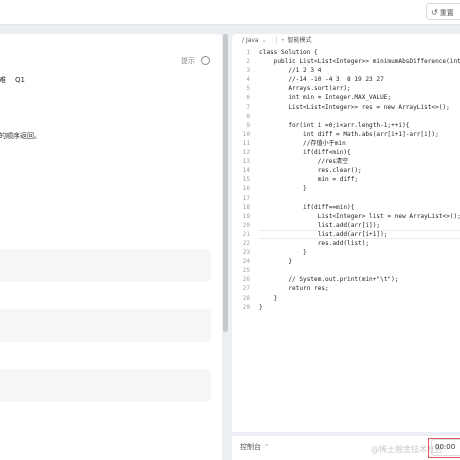  What do you see at coordinates (246, 289) in the screenshot?
I see `line-number: 27` at bounding box center [246, 289].